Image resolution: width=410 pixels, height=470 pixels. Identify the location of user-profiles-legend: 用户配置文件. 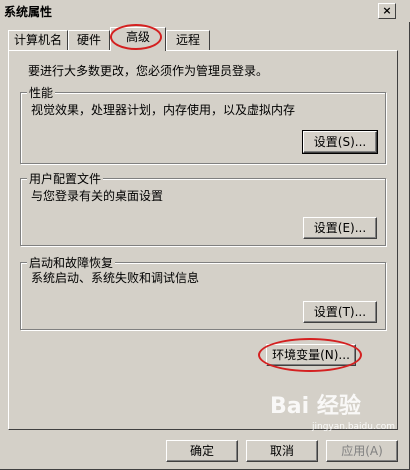
(65, 178).